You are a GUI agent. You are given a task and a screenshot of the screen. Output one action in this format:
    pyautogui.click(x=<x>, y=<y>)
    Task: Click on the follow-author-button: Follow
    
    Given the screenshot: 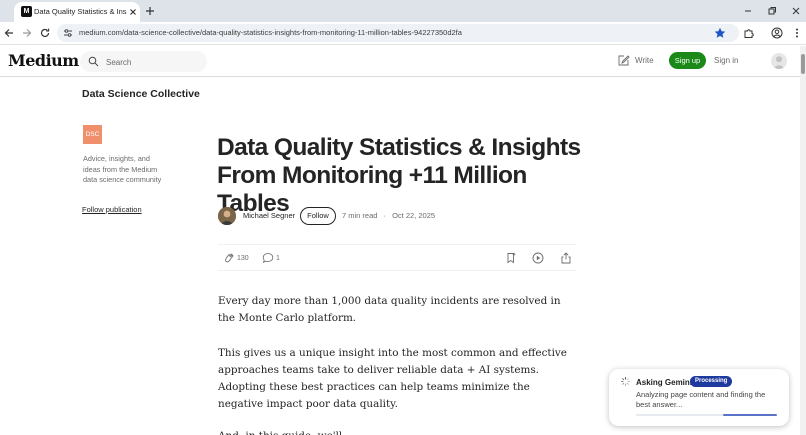 What is the action you would take?
    pyautogui.click(x=318, y=216)
    